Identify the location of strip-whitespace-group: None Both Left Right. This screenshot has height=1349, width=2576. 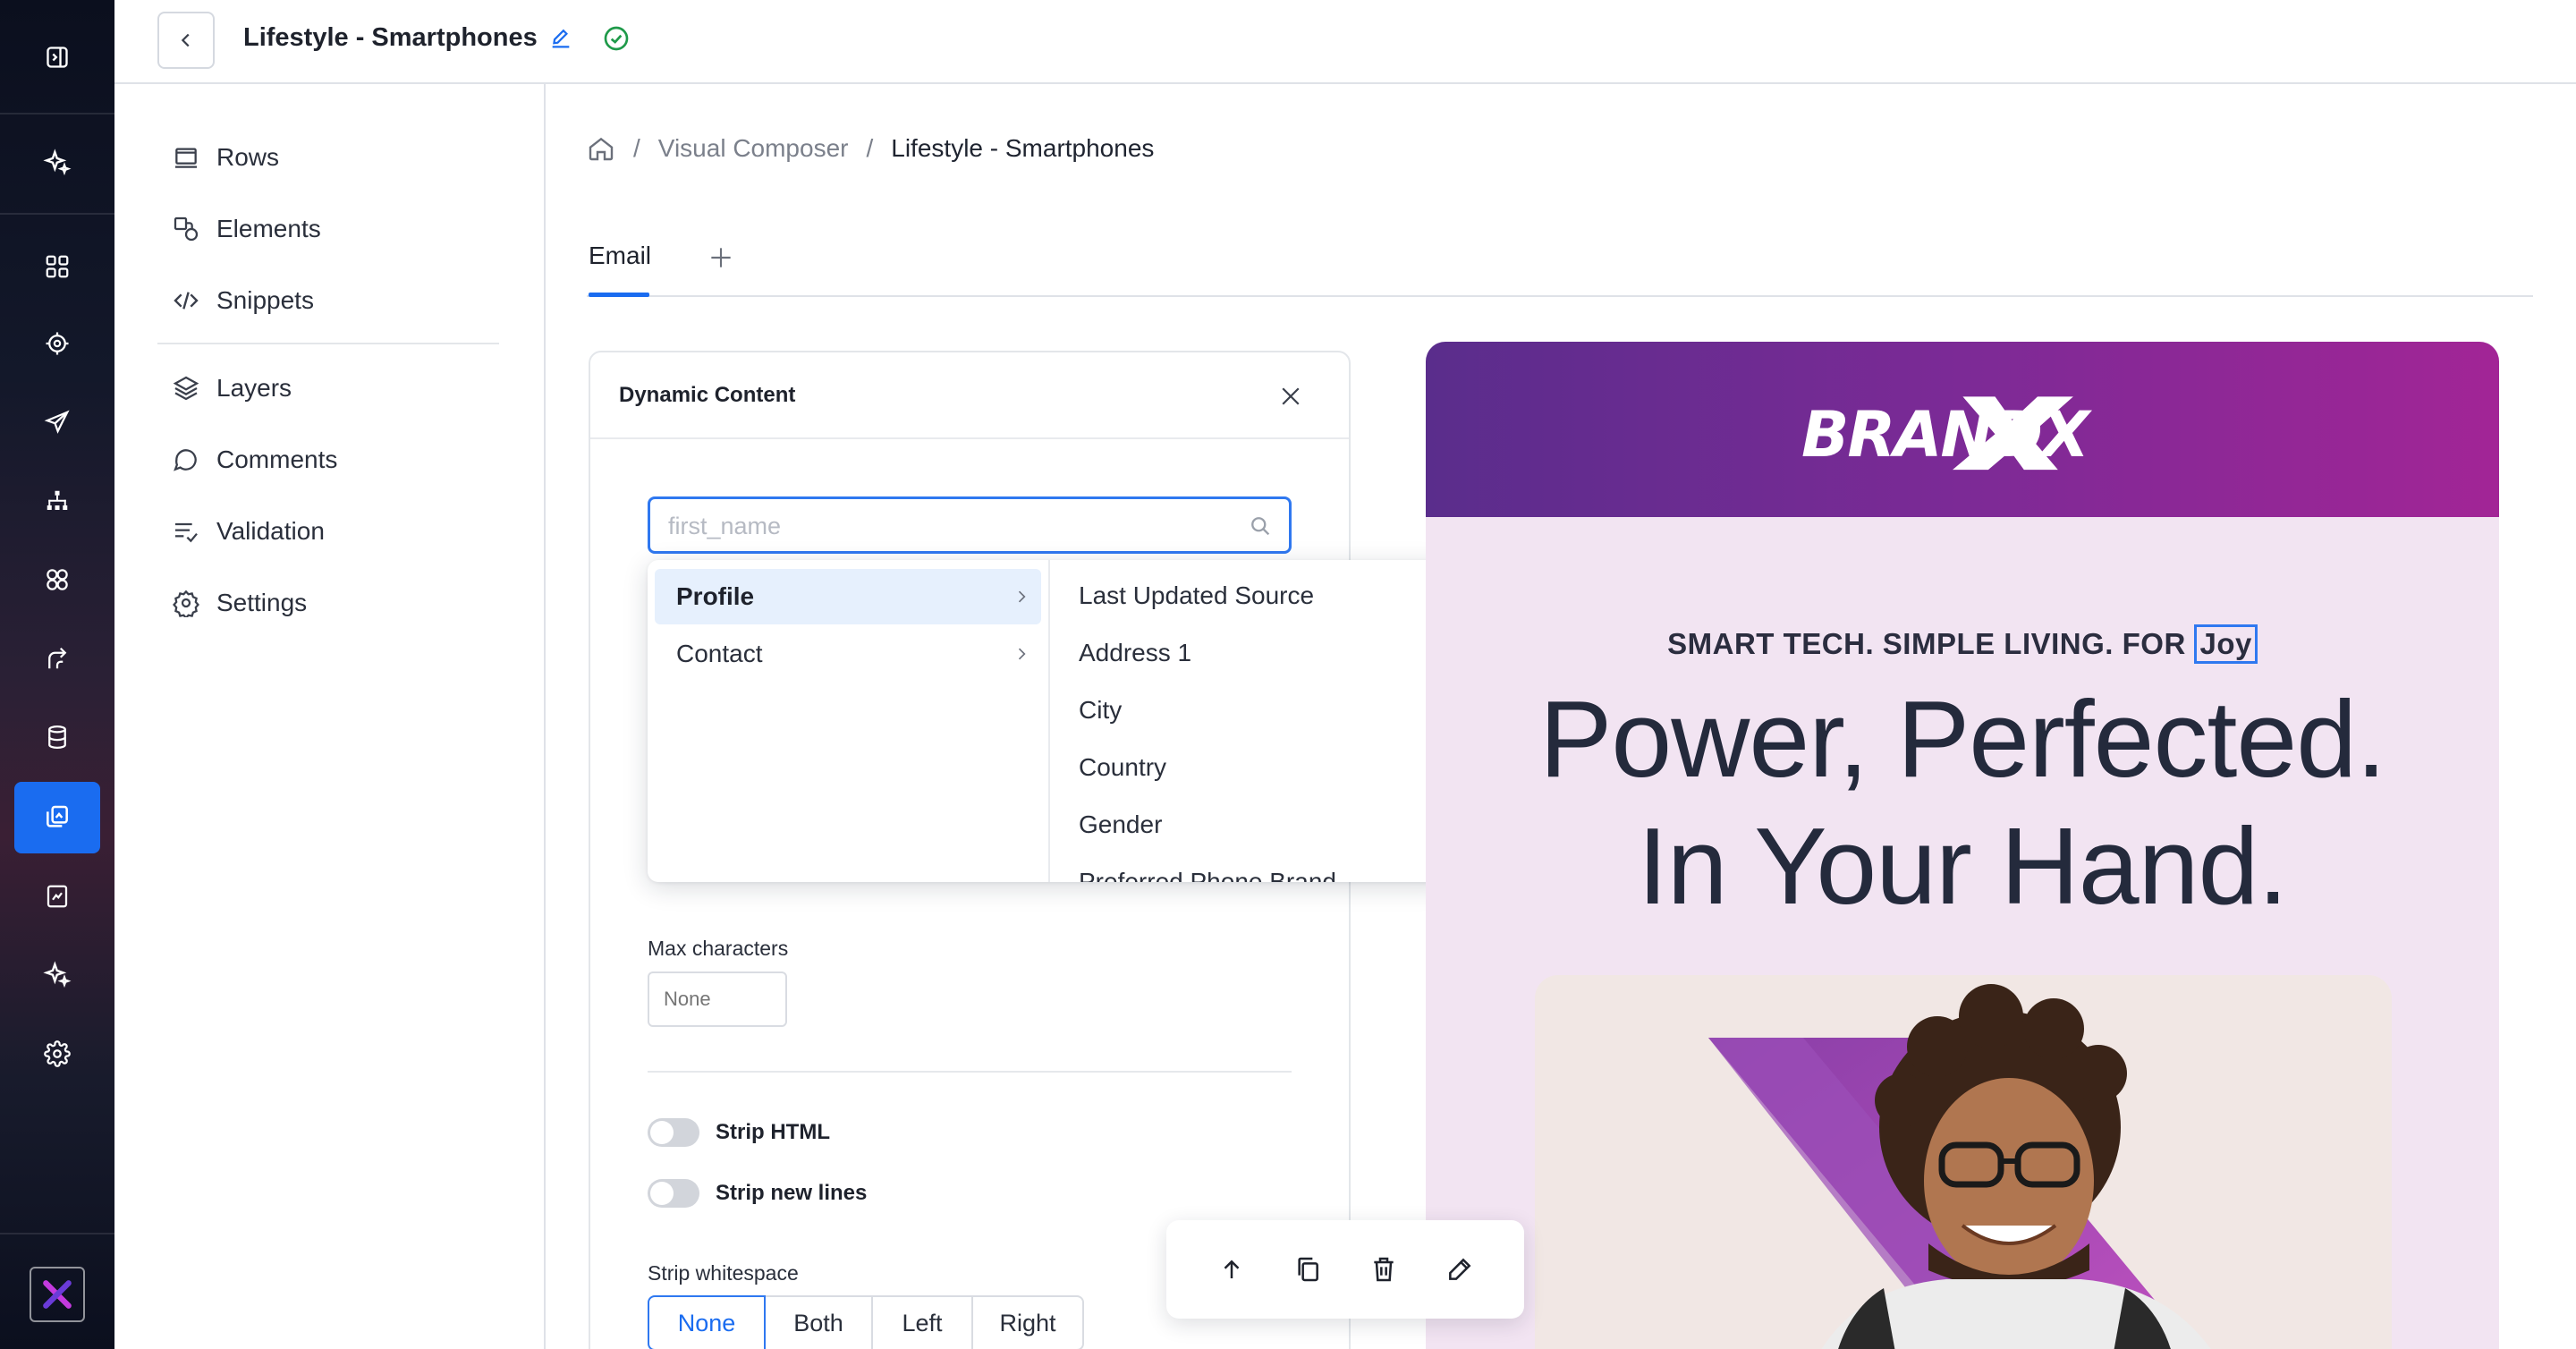
(866, 1322).